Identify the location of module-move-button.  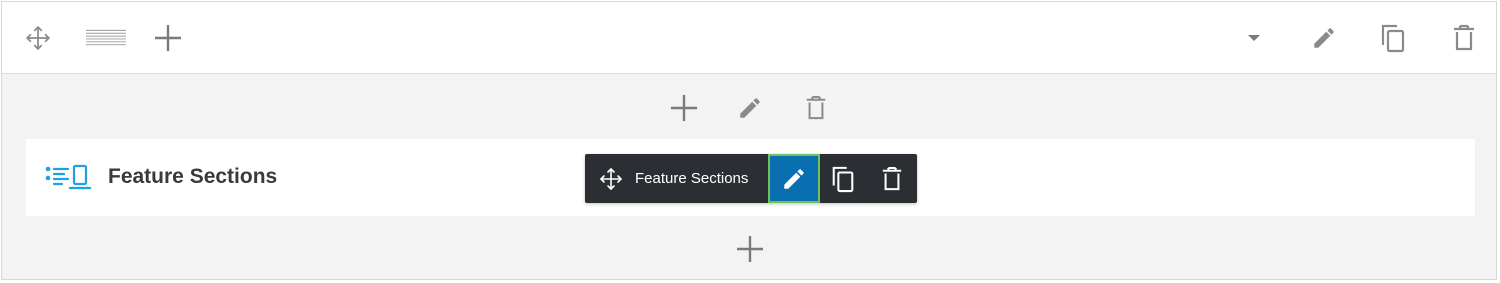
(611, 179).